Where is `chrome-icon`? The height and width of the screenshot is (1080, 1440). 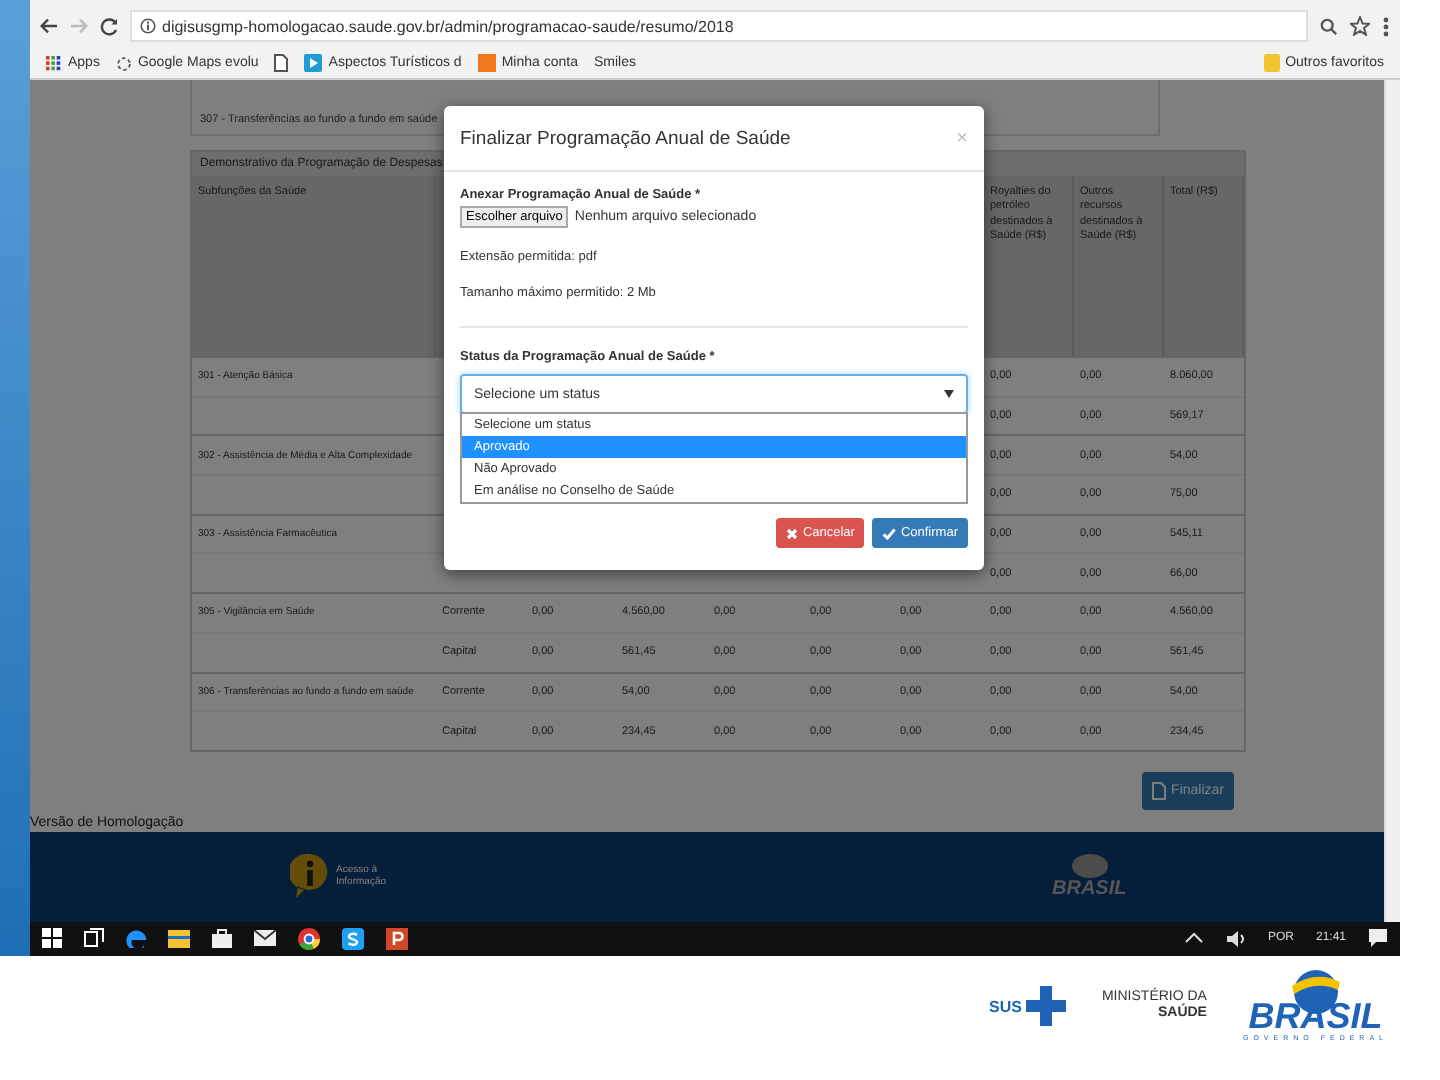 chrome-icon is located at coordinates (309, 938).